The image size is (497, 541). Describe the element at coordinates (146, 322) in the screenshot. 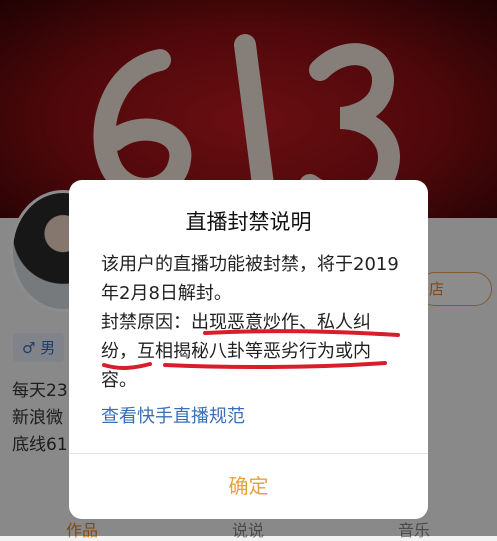

I see `ban-reason-label: 封禁原因：` at that location.